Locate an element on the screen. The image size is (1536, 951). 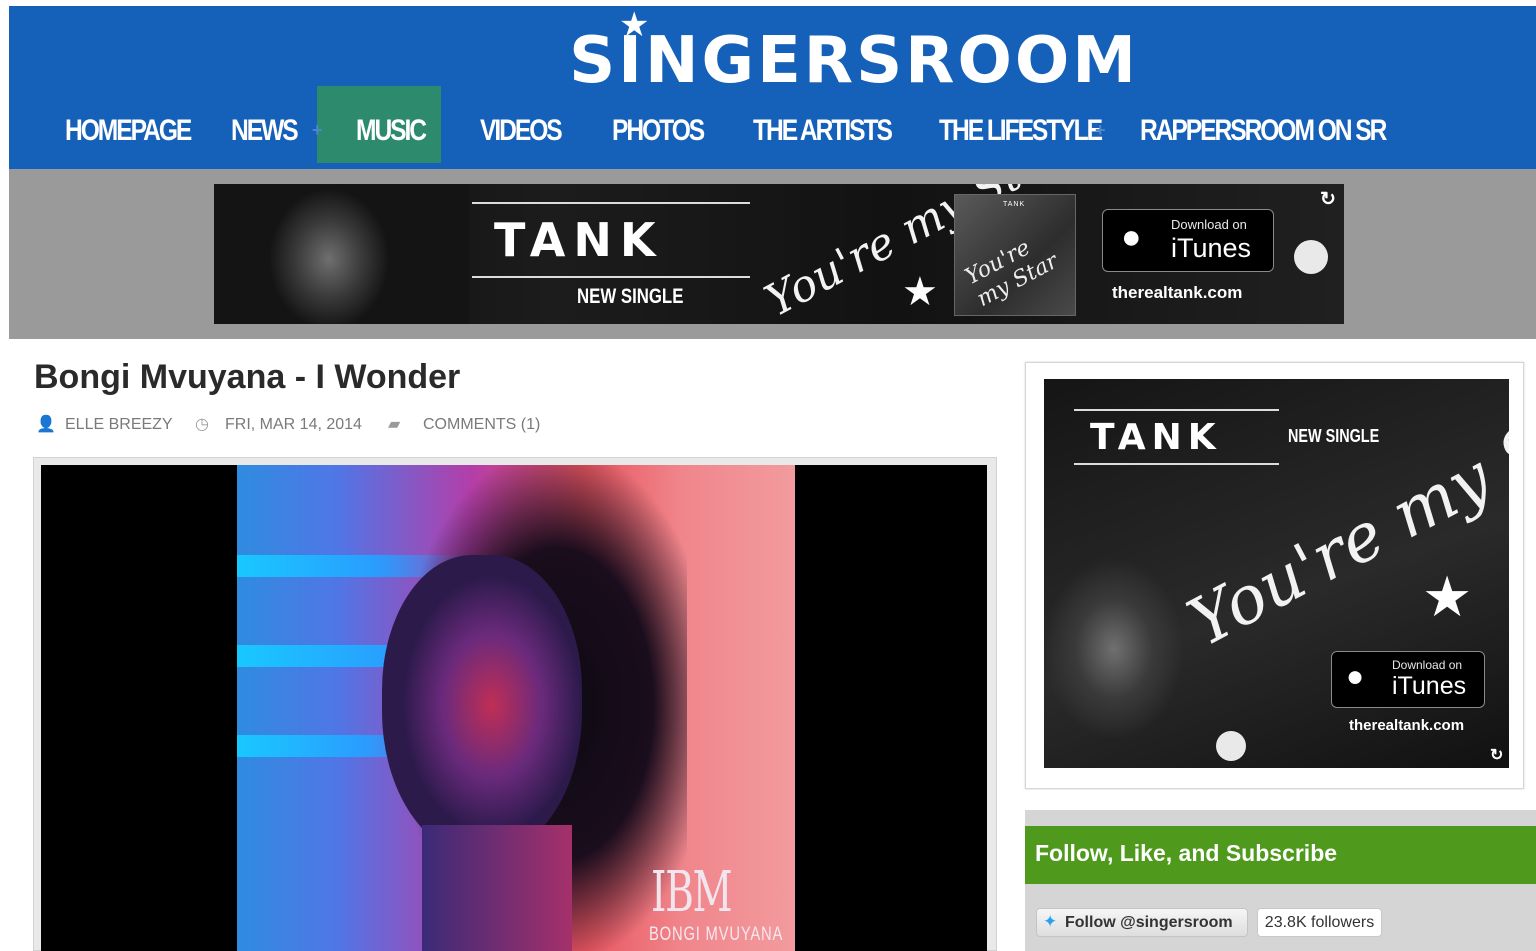
single-cover-thumbnail: TANK You're my Star is located at coordinates (1015, 255).